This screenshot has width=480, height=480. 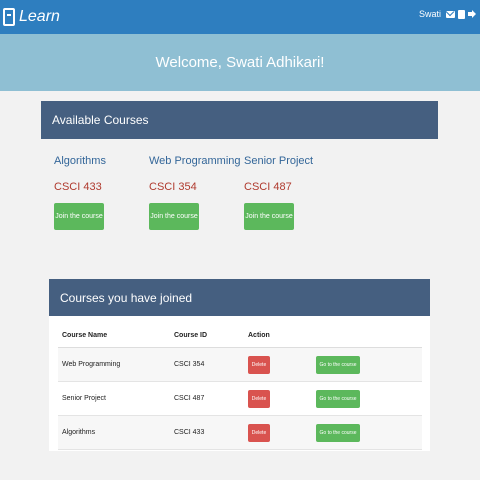 What do you see at coordinates (189, 398) in the screenshot?
I see `course-id-cell: CSCI 487` at bounding box center [189, 398].